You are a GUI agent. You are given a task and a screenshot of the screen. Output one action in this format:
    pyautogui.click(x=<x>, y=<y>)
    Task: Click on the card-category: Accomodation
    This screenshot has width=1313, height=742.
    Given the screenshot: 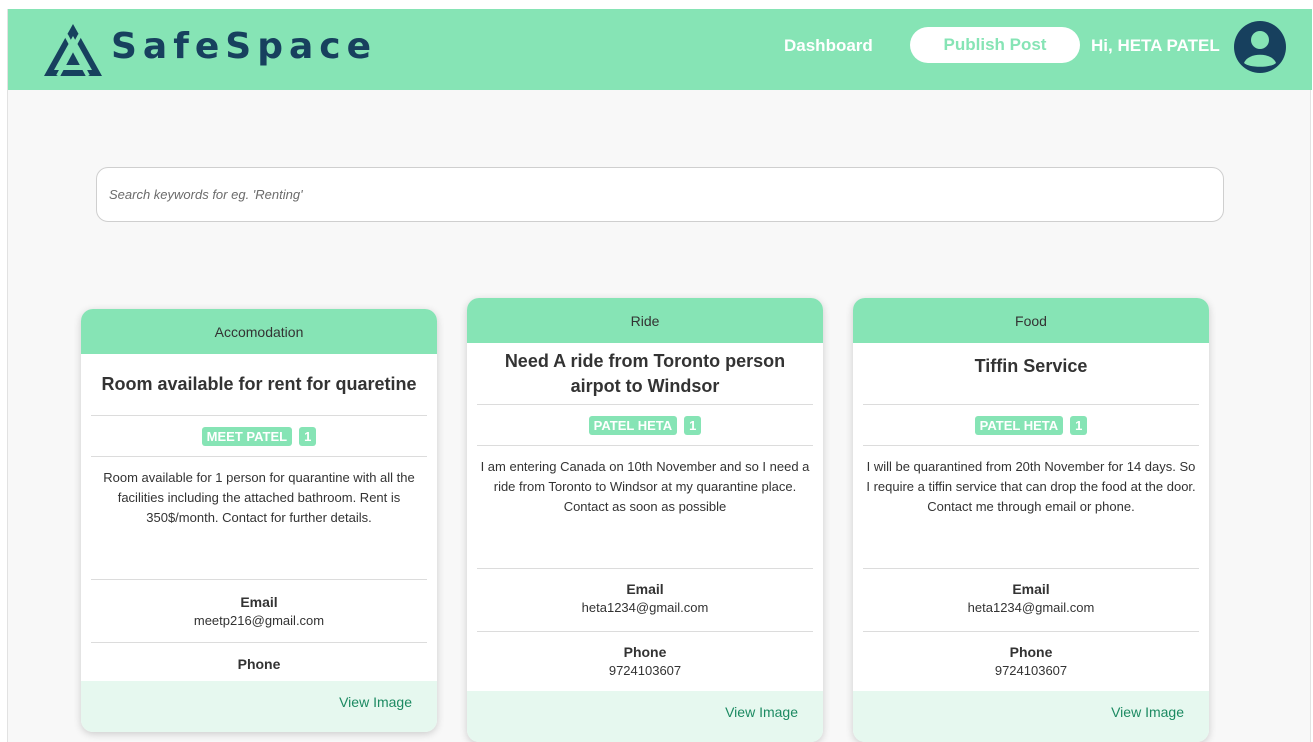 What is the action you would take?
    pyautogui.click(x=259, y=331)
    